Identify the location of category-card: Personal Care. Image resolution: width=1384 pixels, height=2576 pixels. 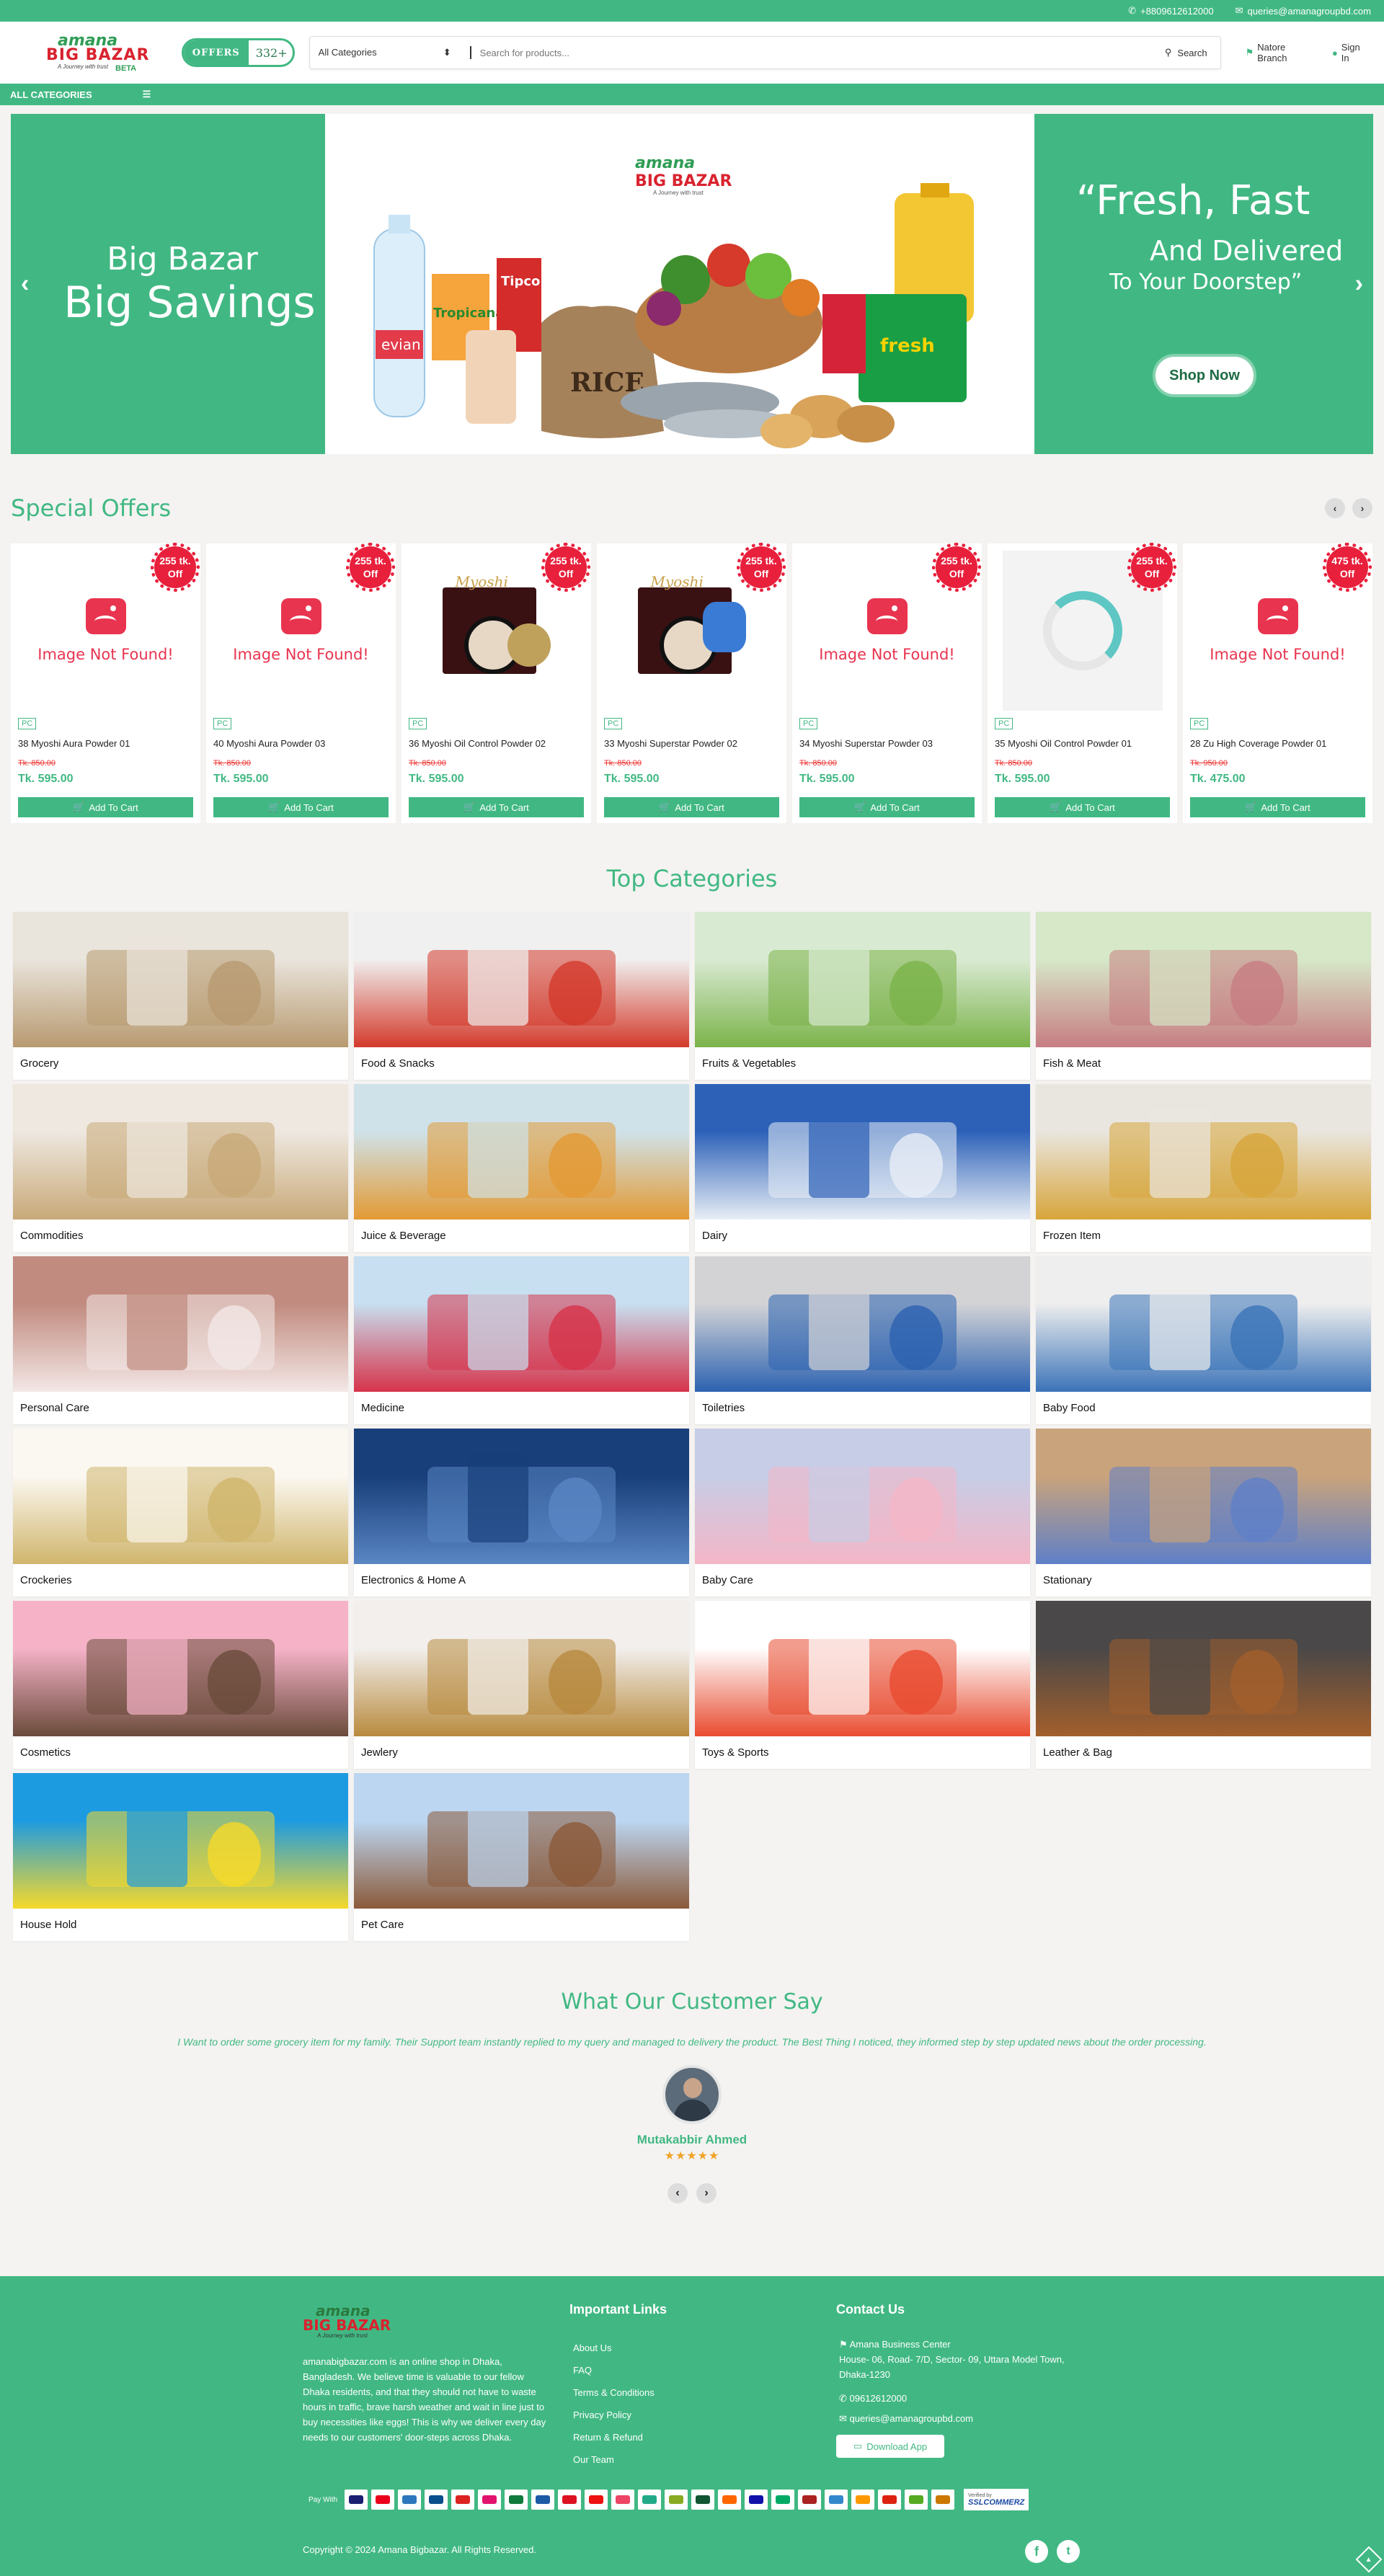
(180, 1340).